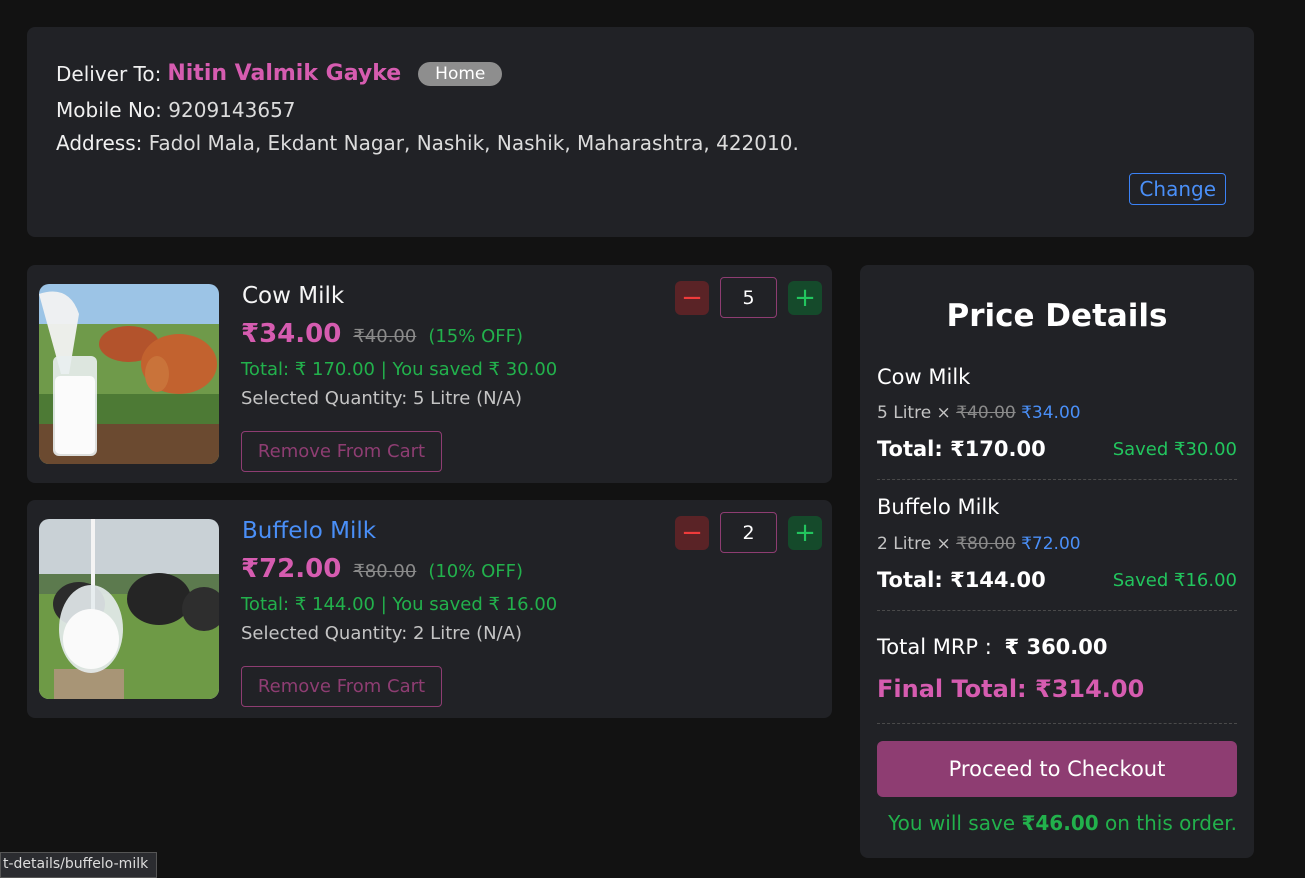 The height and width of the screenshot is (878, 1305). I want to click on recipient-name: Nitin Valmik Gayke, so click(284, 73).